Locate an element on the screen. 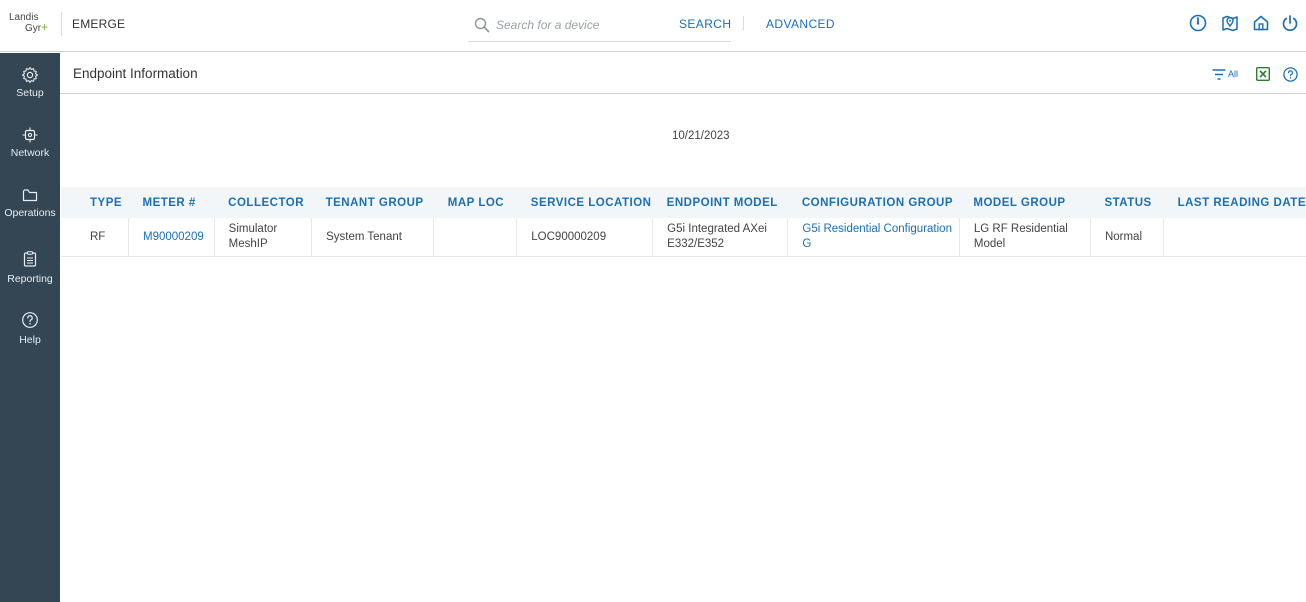  sidebar-label-operations: Operations is located at coordinates (30, 213).